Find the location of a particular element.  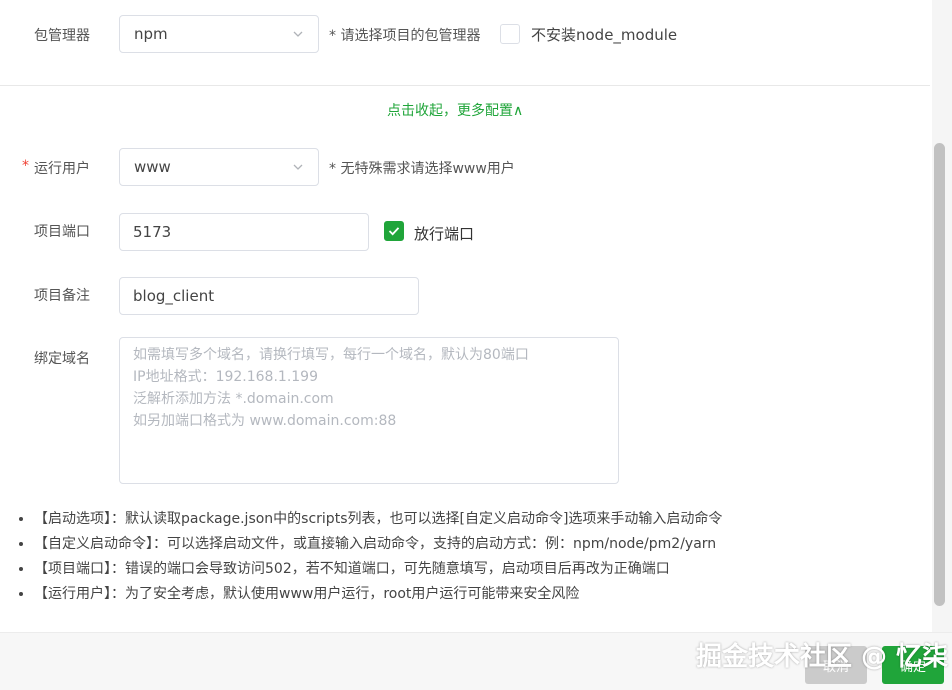

remark-value: blog_client is located at coordinates (174, 296).